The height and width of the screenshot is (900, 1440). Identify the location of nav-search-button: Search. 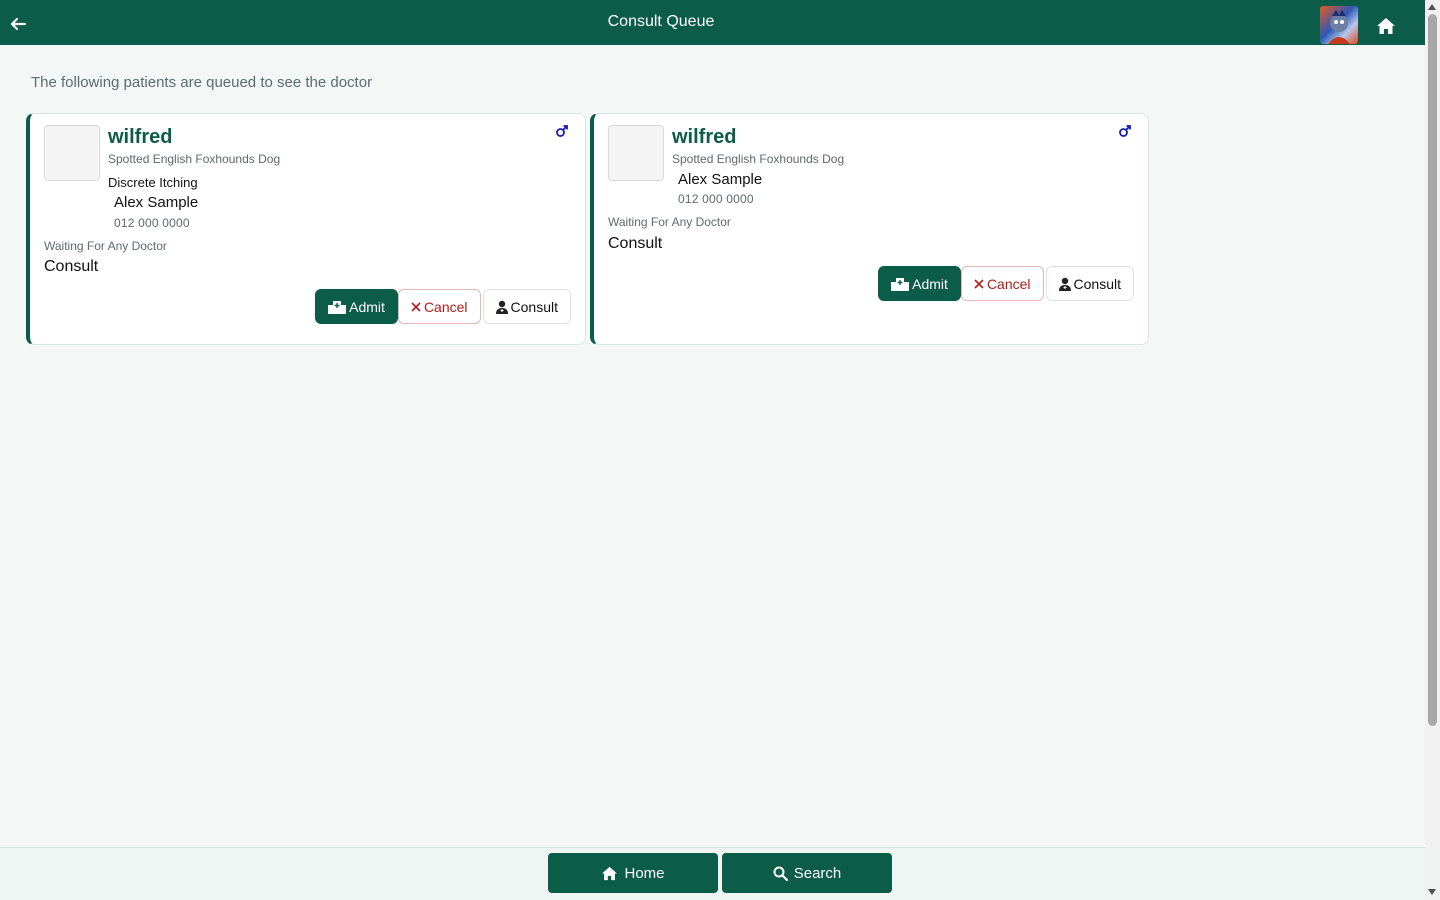
(807, 873).